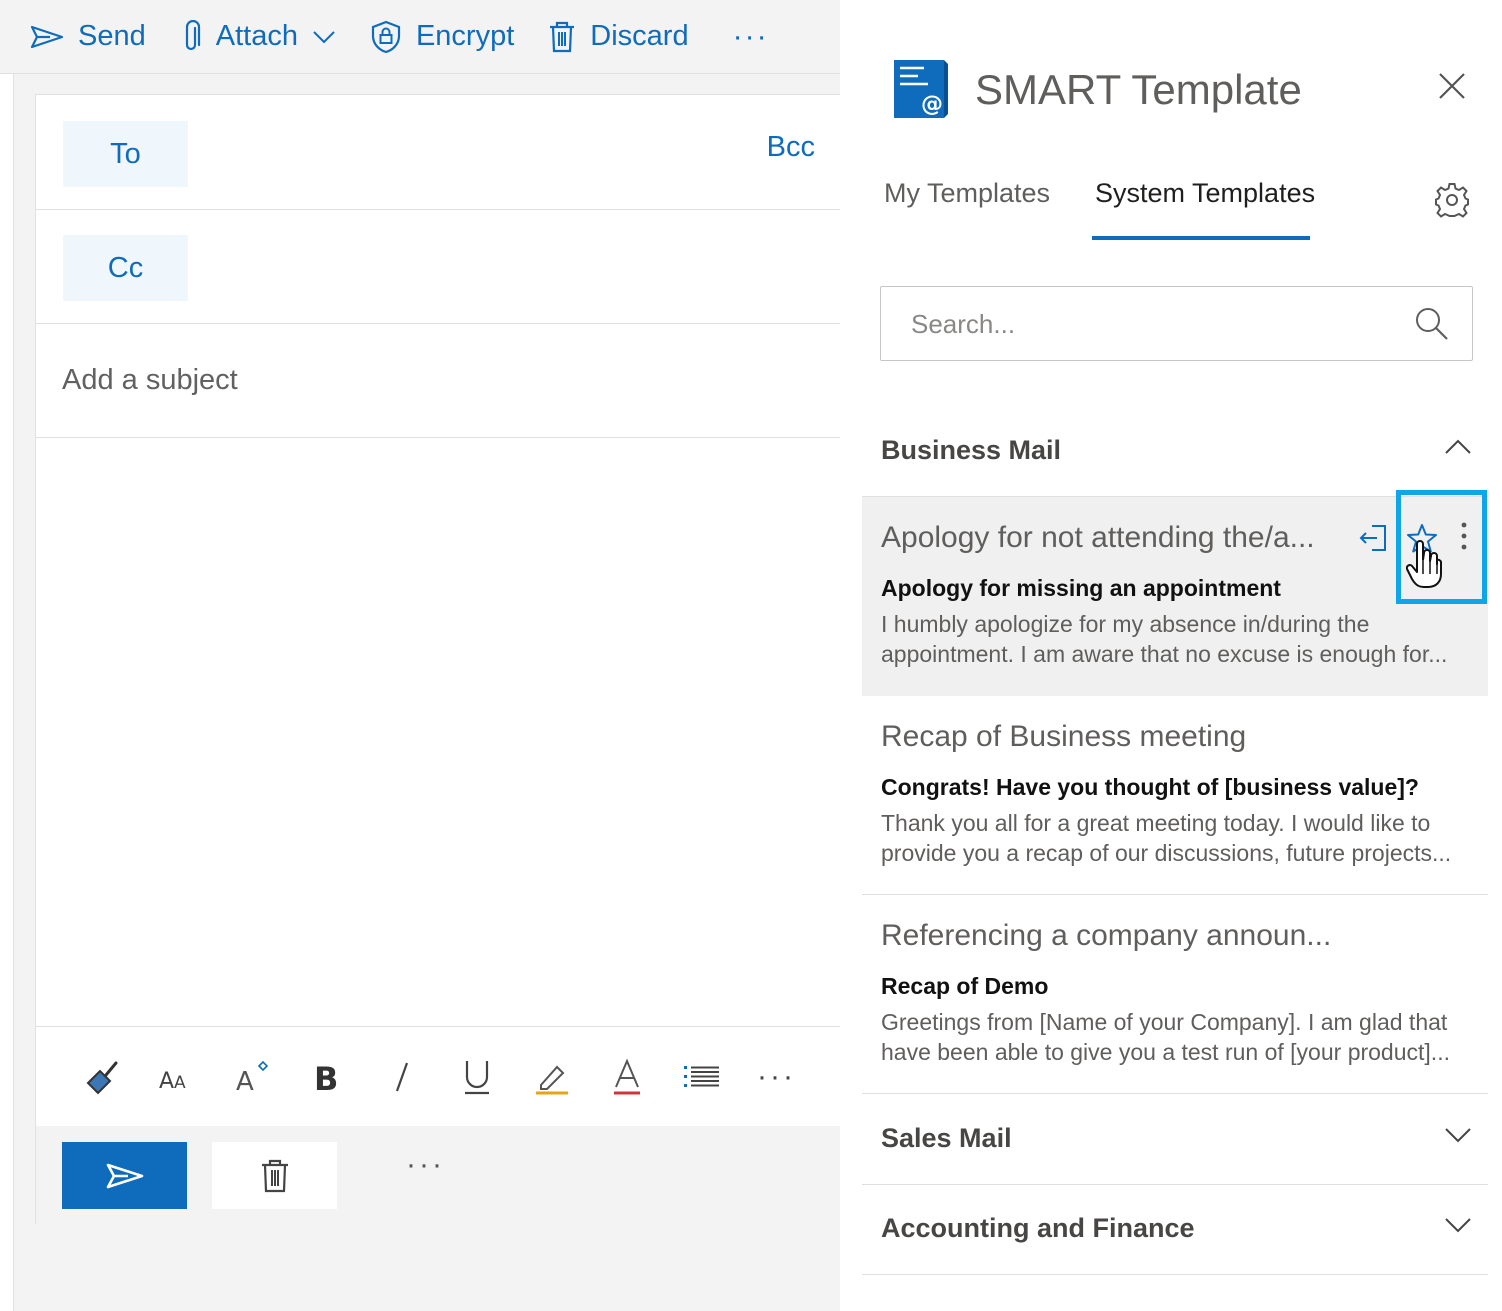 The height and width of the screenshot is (1311, 1502). I want to click on toolbar-more-button: ···, so click(751, 37).